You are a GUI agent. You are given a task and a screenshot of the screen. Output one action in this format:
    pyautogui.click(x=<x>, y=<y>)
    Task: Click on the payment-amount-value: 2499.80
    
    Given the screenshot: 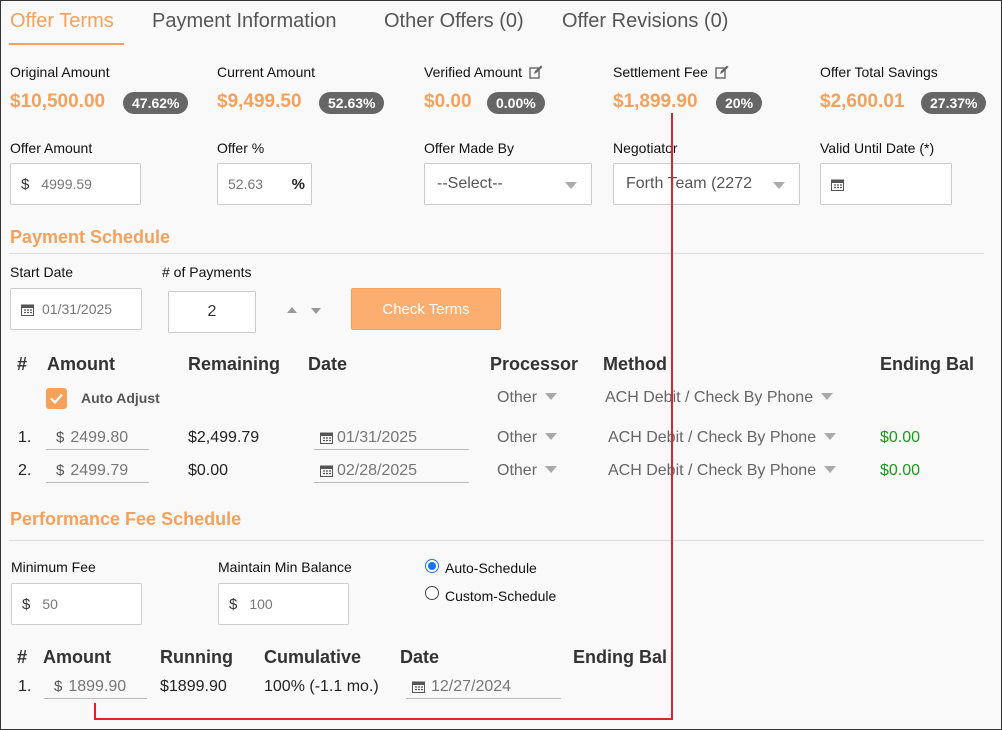 What is the action you would take?
    pyautogui.click(x=99, y=437)
    